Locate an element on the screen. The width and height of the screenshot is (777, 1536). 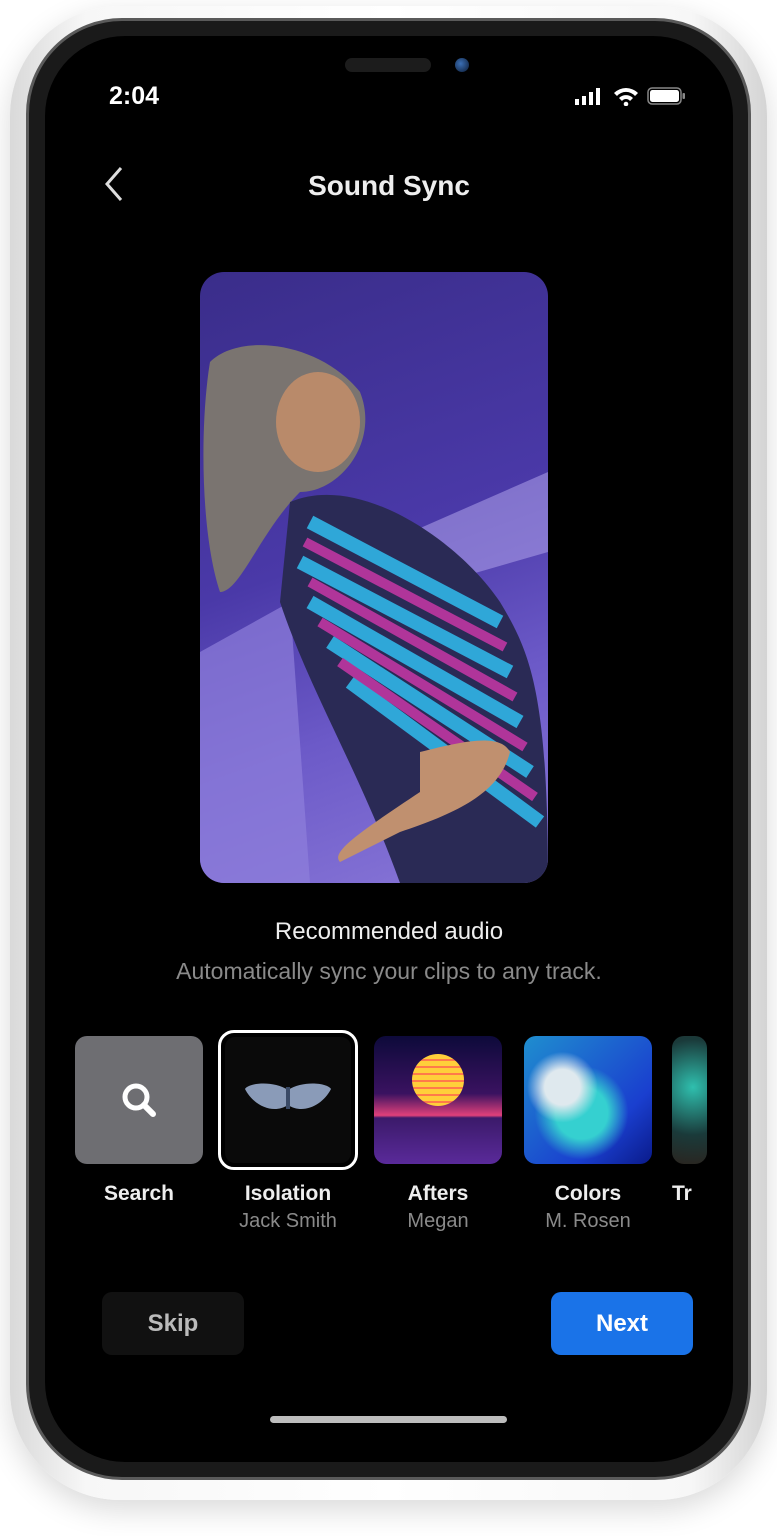
track-isolation is located at coordinates (288, 1100).